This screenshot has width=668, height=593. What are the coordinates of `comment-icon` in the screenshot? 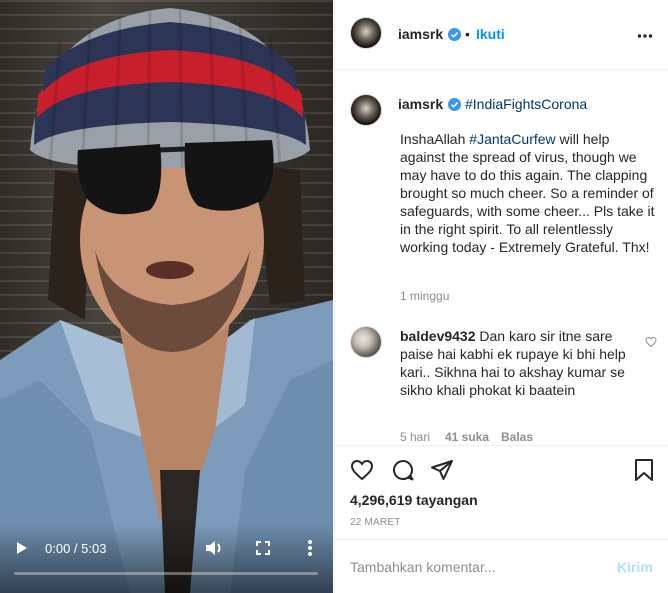 It's located at (403, 470).